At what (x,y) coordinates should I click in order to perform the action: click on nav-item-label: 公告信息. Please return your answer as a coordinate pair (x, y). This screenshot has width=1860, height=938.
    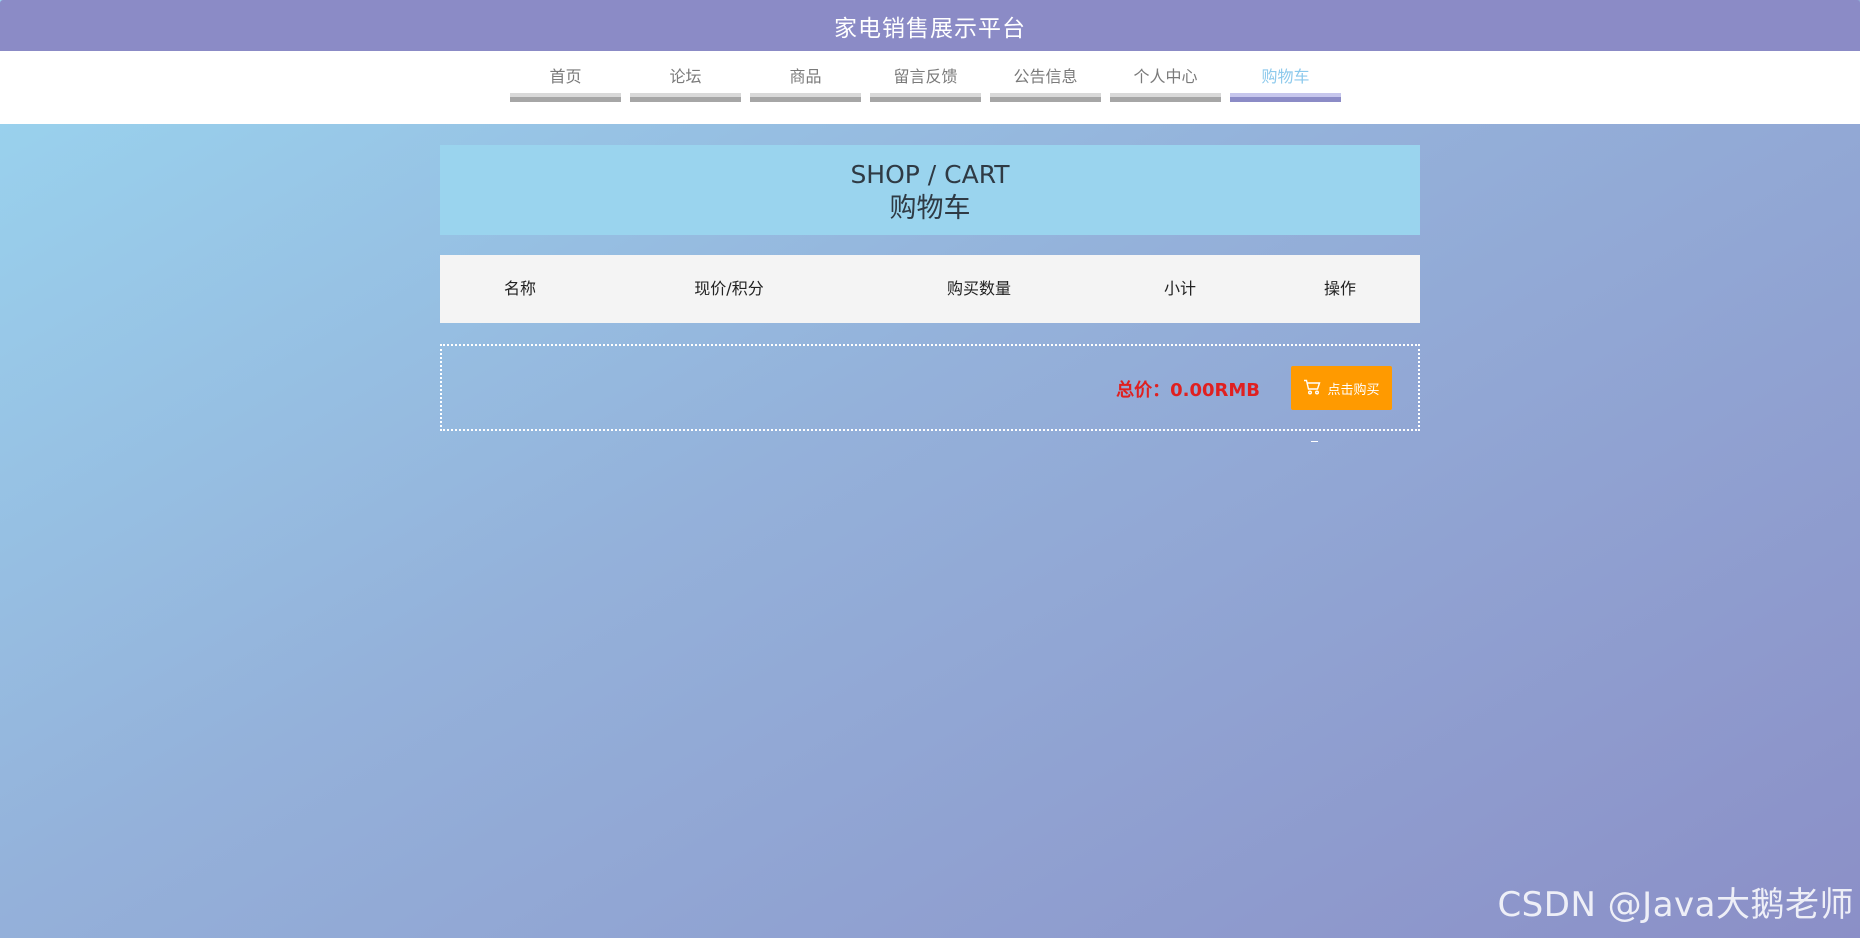
    Looking at the image, I should click on (1045, 76).